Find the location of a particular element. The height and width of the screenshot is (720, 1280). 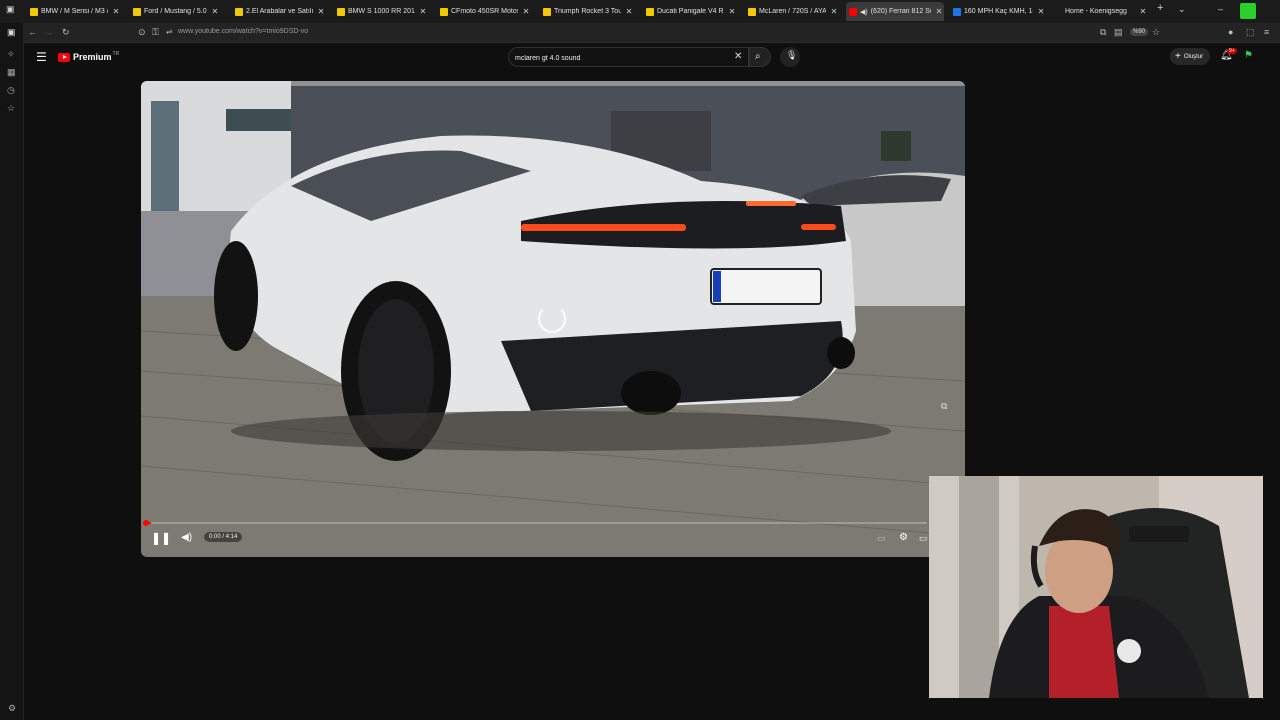

search-button: ⌕ is located at coordinates (760, 57).